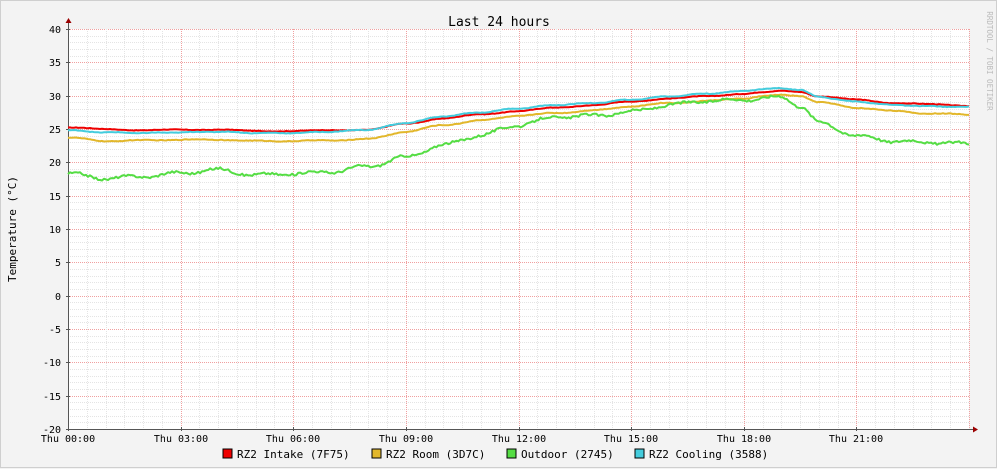  Describe the element at coordinates (975, 429) in the screenshot. I see `x-axis-arrow` at that location.